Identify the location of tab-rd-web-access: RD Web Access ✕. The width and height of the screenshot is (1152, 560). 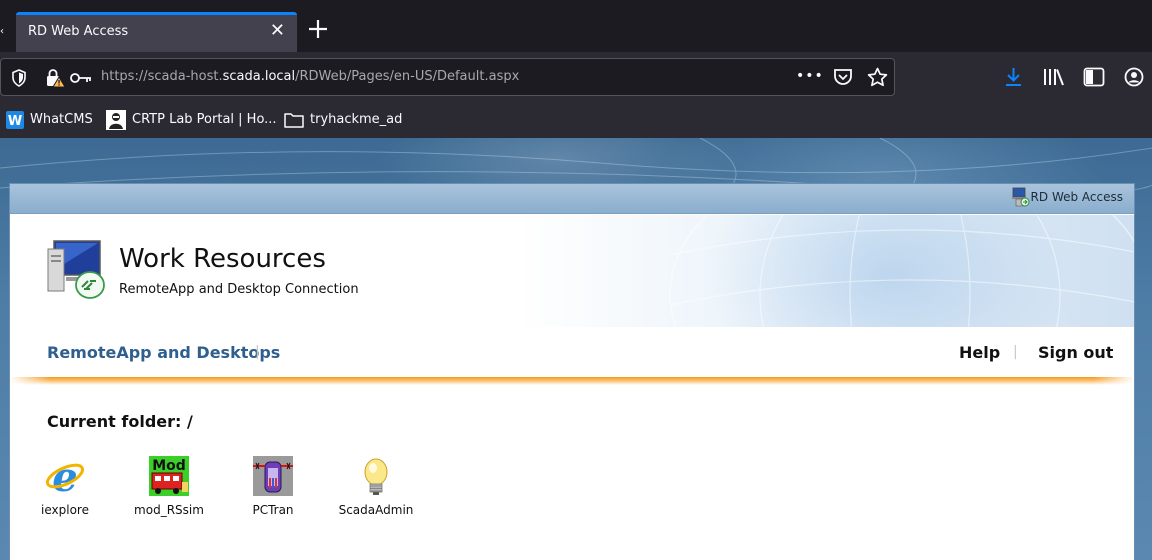
(156, 32).